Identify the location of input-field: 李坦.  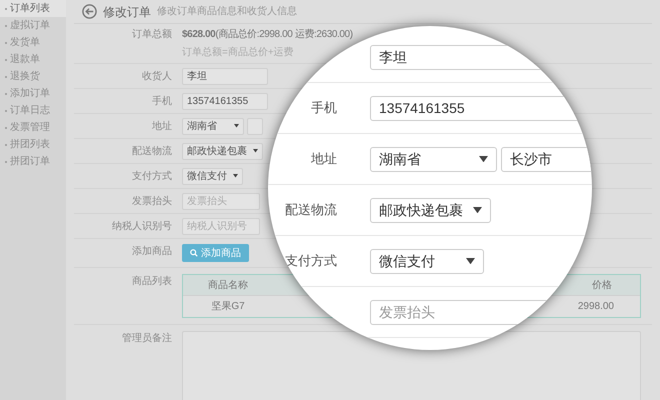
(225, 76).